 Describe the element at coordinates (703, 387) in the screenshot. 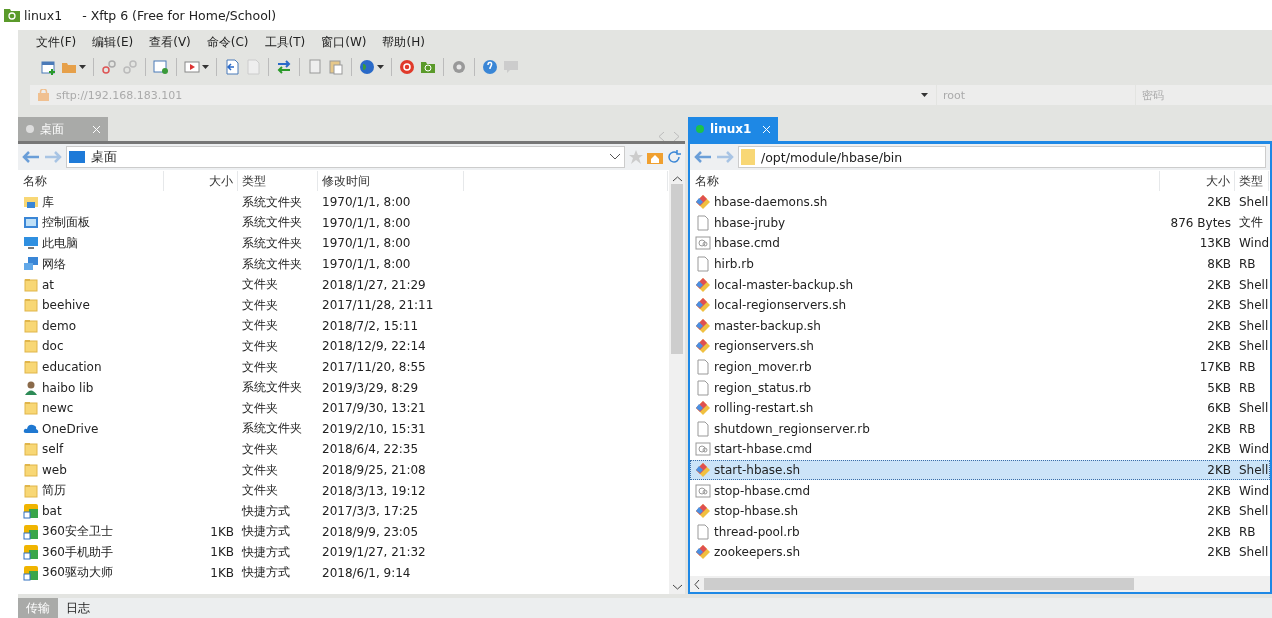

I see `file-icon` at that location.